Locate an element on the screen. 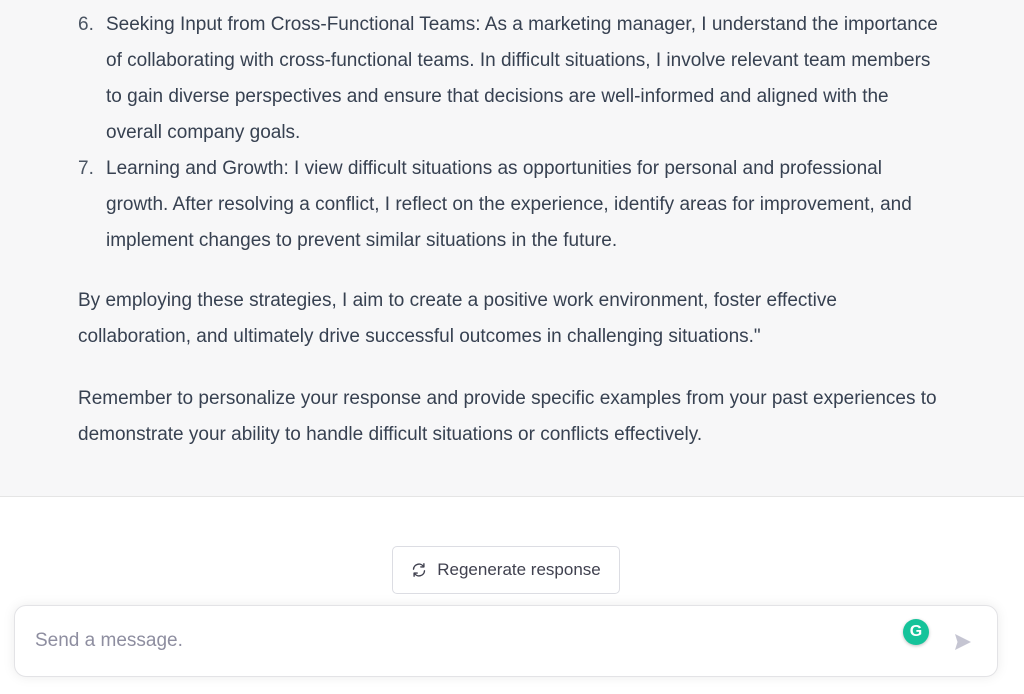  grammarly-letter: G is located at coordinates (916, 631).